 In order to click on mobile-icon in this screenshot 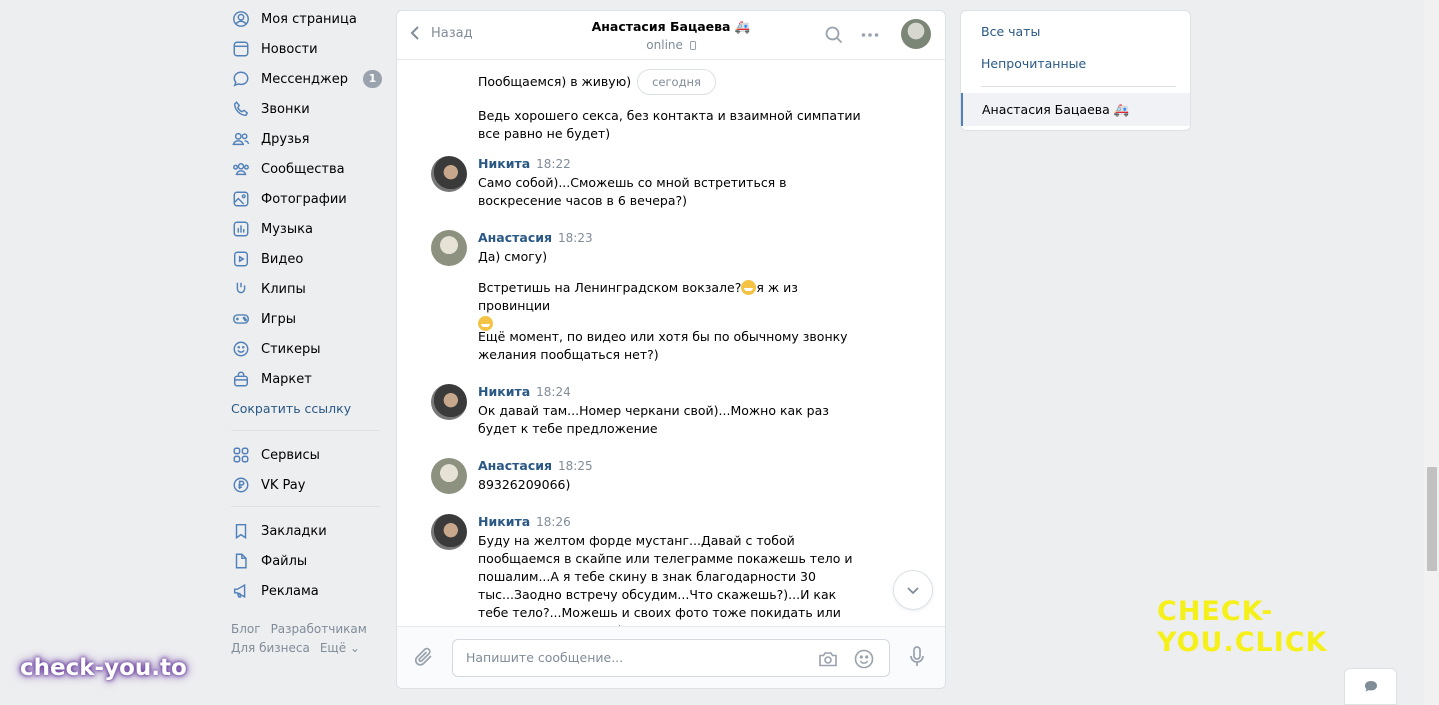, I will do `click(692, 45)`.